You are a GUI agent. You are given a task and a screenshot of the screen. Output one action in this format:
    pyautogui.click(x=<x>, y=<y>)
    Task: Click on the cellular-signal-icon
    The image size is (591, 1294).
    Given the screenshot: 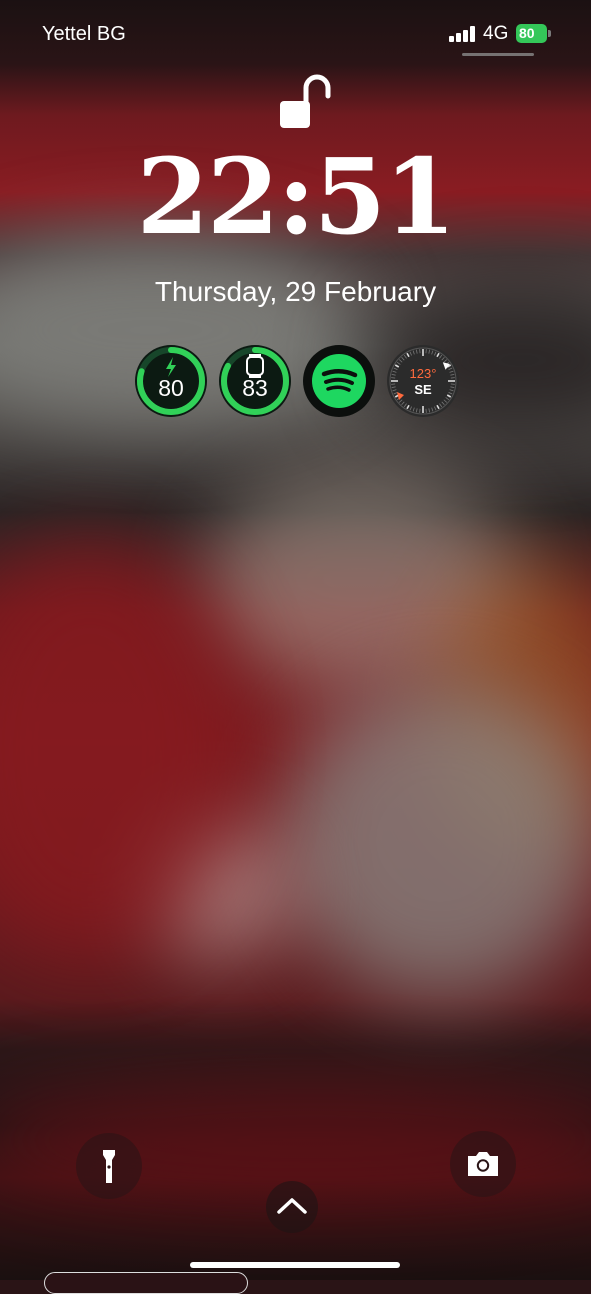 What is the action you would take?
    pyautogui.click(x=463, y=34)
    